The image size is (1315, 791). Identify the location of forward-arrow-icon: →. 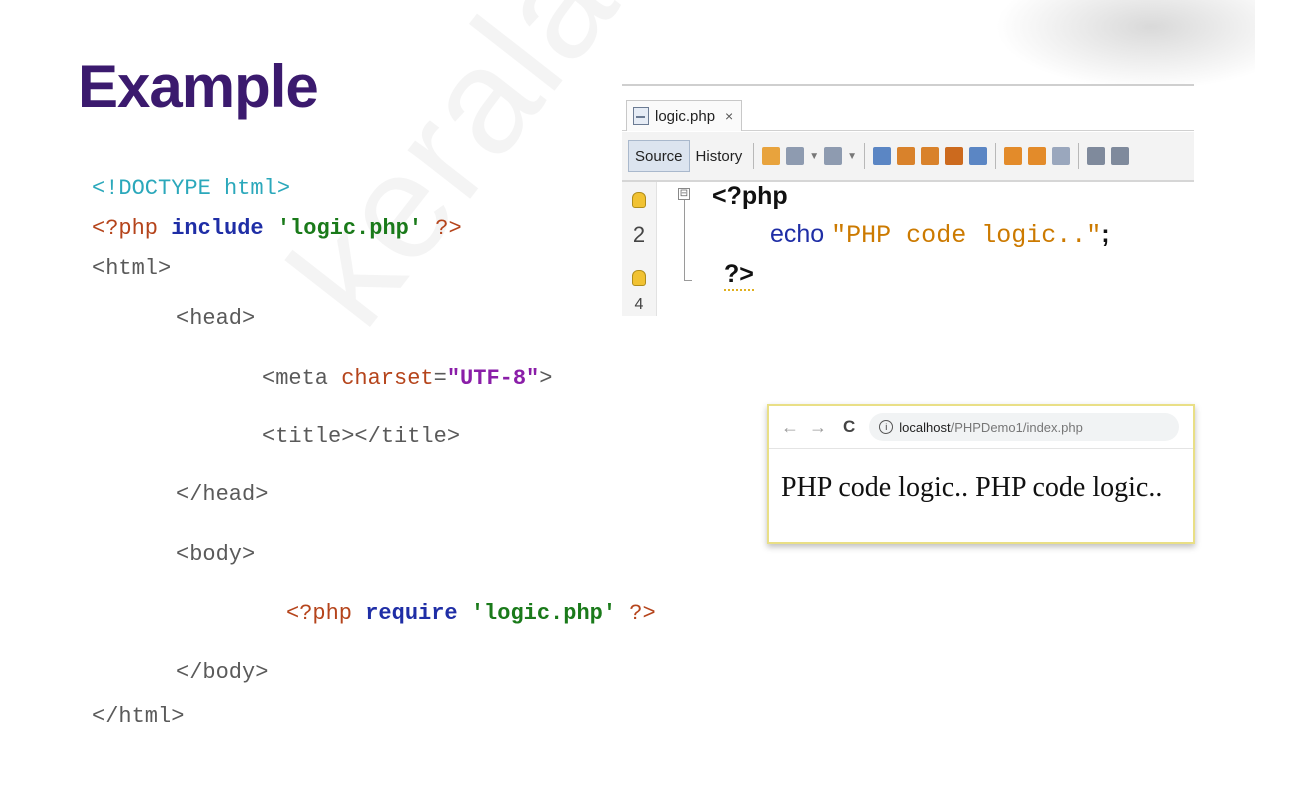
(818, 427).